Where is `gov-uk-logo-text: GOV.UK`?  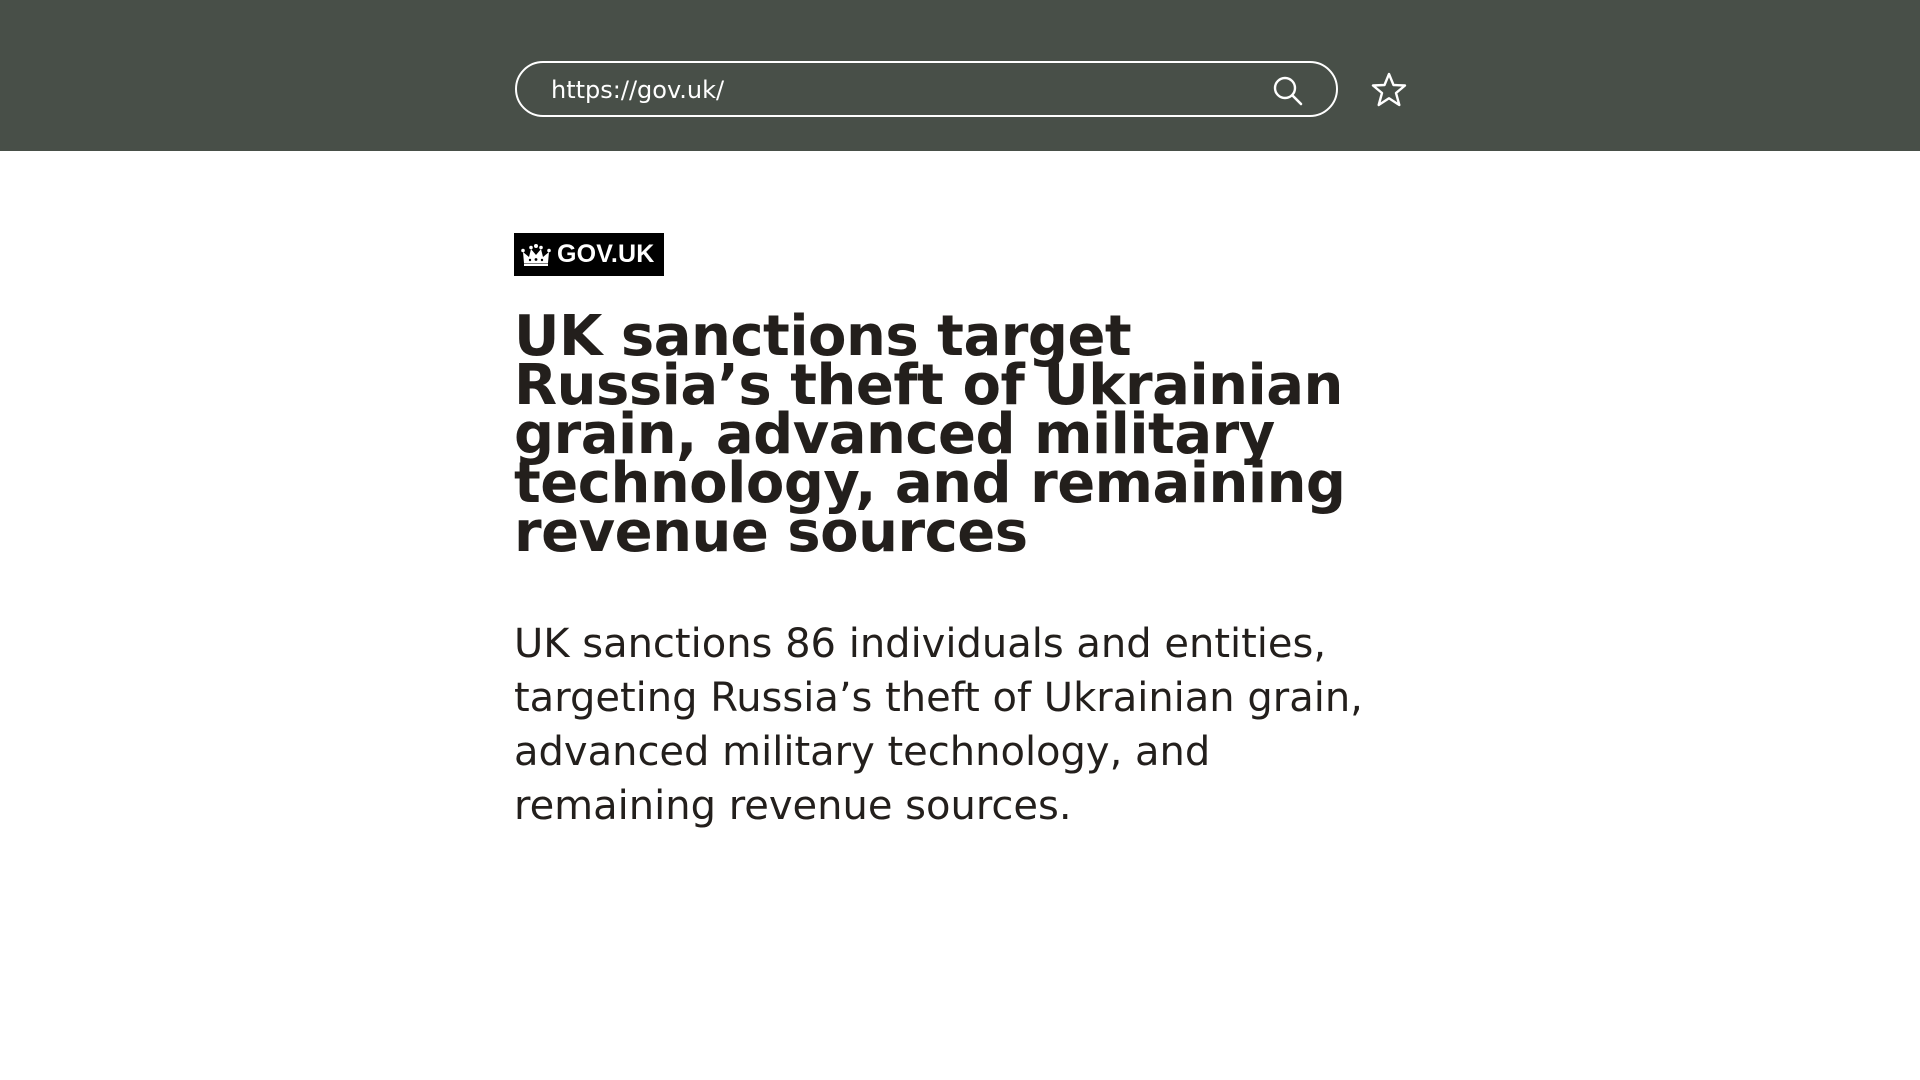 gov-uk-logo-text: GOV.UK is located at coordinates (606, 254).